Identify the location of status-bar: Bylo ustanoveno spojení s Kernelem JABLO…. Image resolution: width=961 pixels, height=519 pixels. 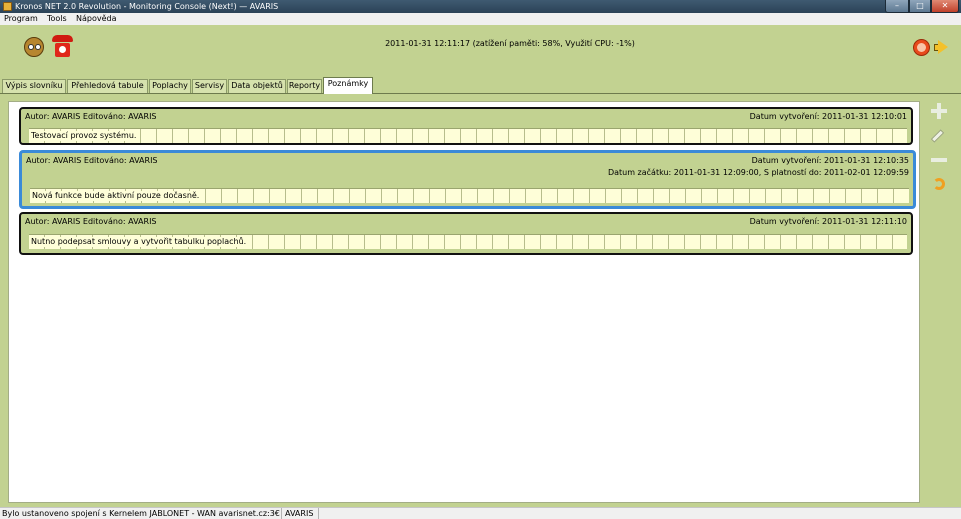
(480, 513).